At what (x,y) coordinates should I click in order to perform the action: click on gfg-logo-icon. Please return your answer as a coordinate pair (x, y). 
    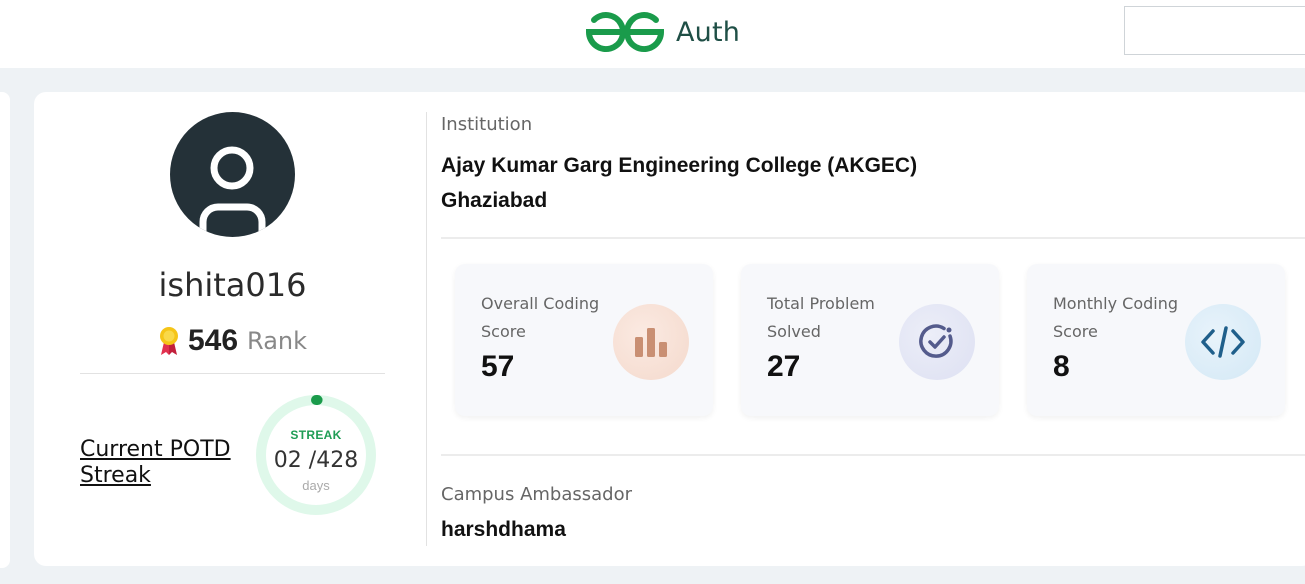
    Looking at the image, I should click on (625, 32).